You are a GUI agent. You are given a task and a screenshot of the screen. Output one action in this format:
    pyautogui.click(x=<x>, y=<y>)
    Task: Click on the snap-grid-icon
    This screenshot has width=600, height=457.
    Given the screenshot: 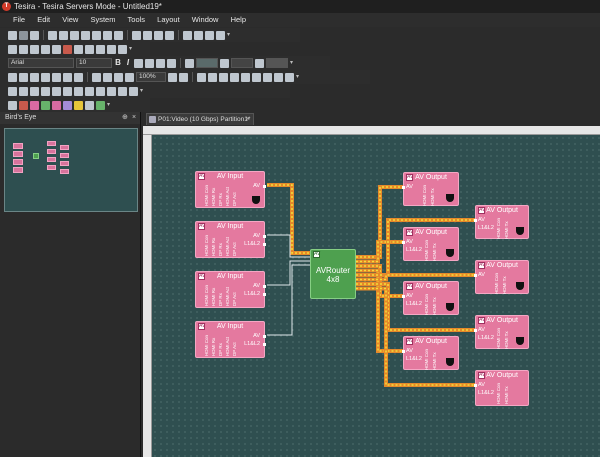 What is the action you would take?
    pyautogui.click(x=172, y=77)
    